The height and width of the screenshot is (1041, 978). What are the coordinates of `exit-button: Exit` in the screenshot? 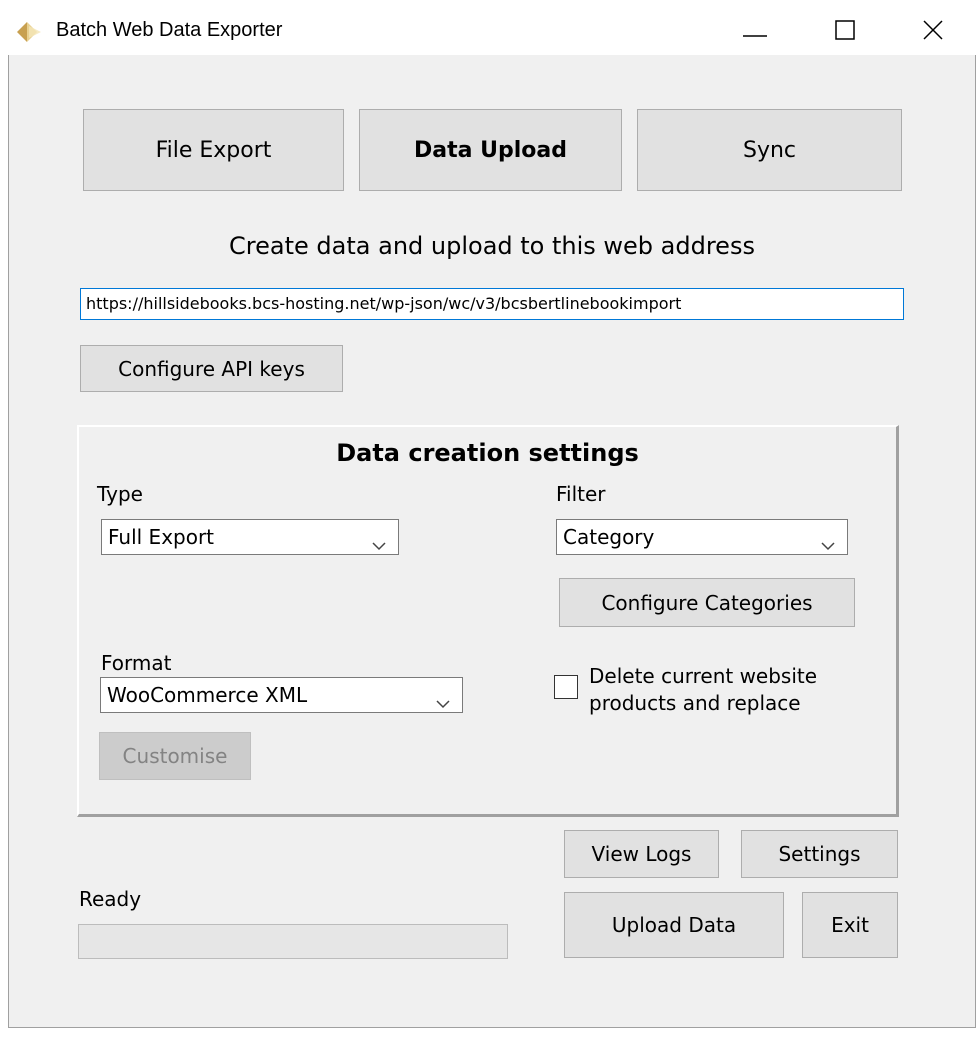 It's located at (850, 925).